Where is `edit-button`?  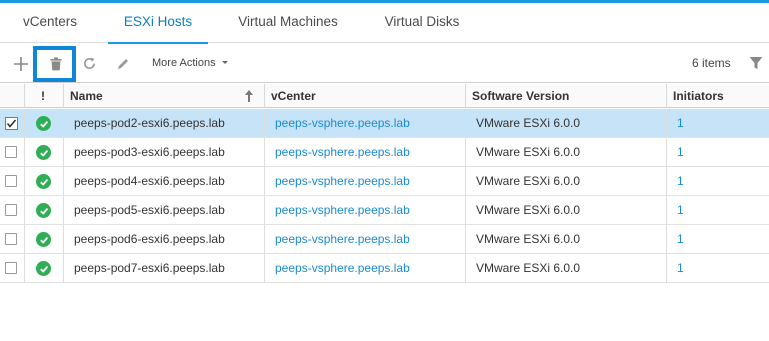 edit-button is located at coordinates (123, 63).